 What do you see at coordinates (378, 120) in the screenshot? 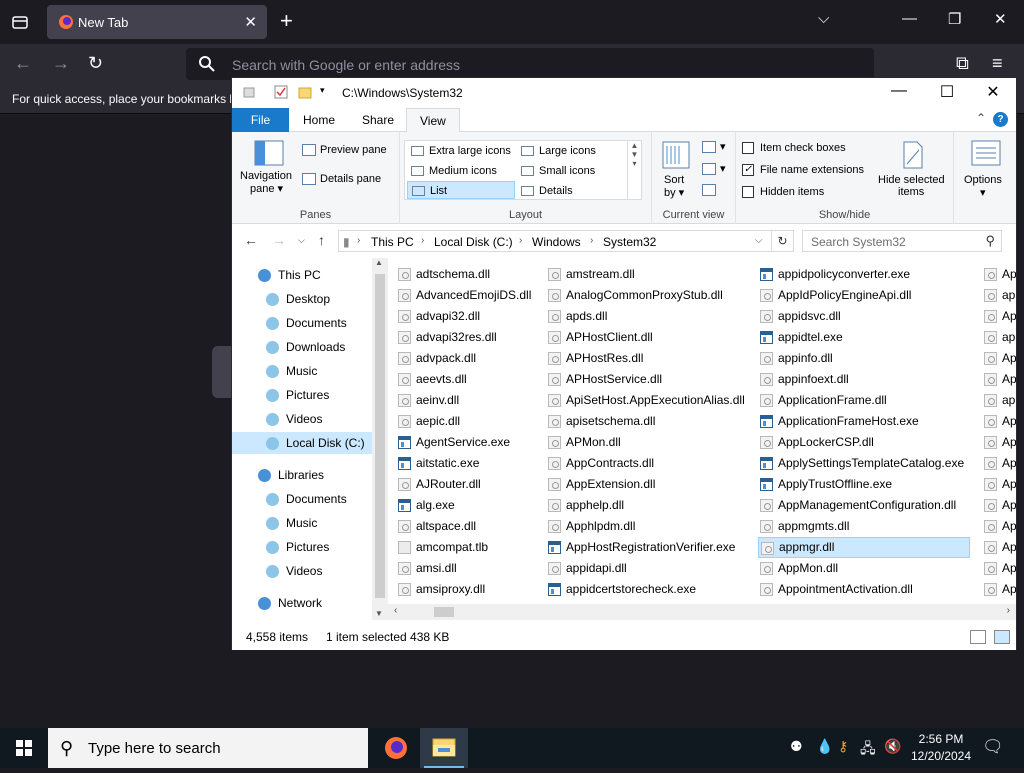
I see `tab-share: Share` at bounding box center [378, 120].